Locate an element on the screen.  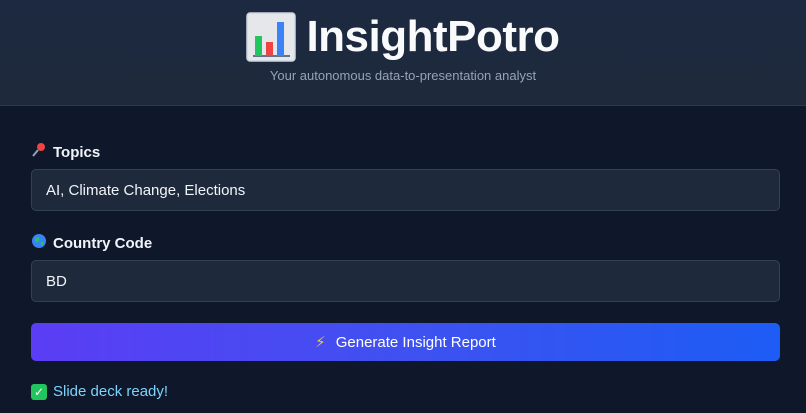
bar-chart-icon is located at coordinates (271, 37).